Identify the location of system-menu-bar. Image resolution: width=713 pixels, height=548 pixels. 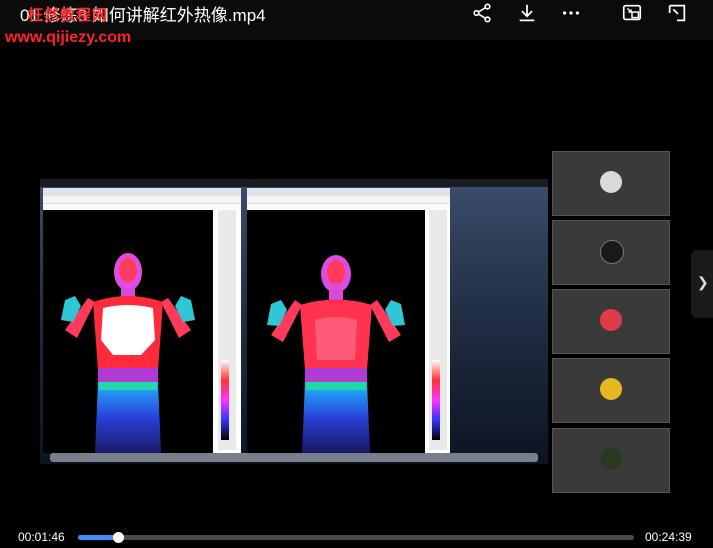
(294, 183).